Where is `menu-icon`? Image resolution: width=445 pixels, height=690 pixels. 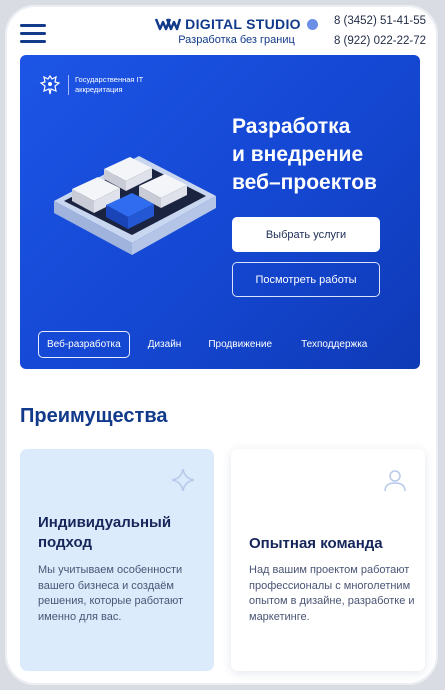
menu-icon is located at coordinates (33, 34).